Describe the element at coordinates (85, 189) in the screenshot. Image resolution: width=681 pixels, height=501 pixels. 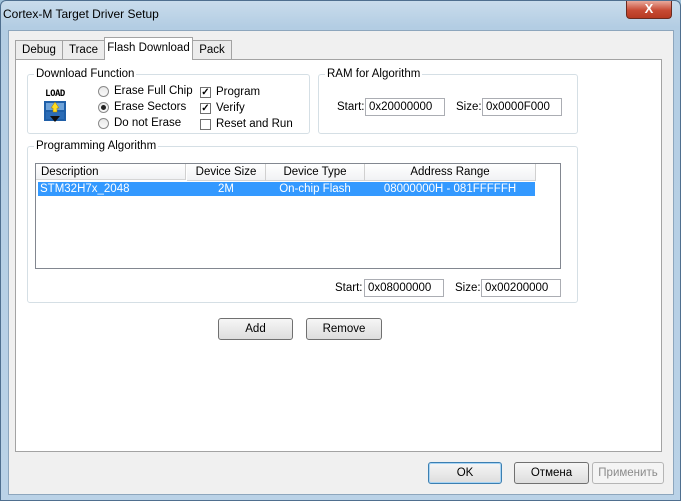
I see `cell-description: STM32H7x_2048` at that location.